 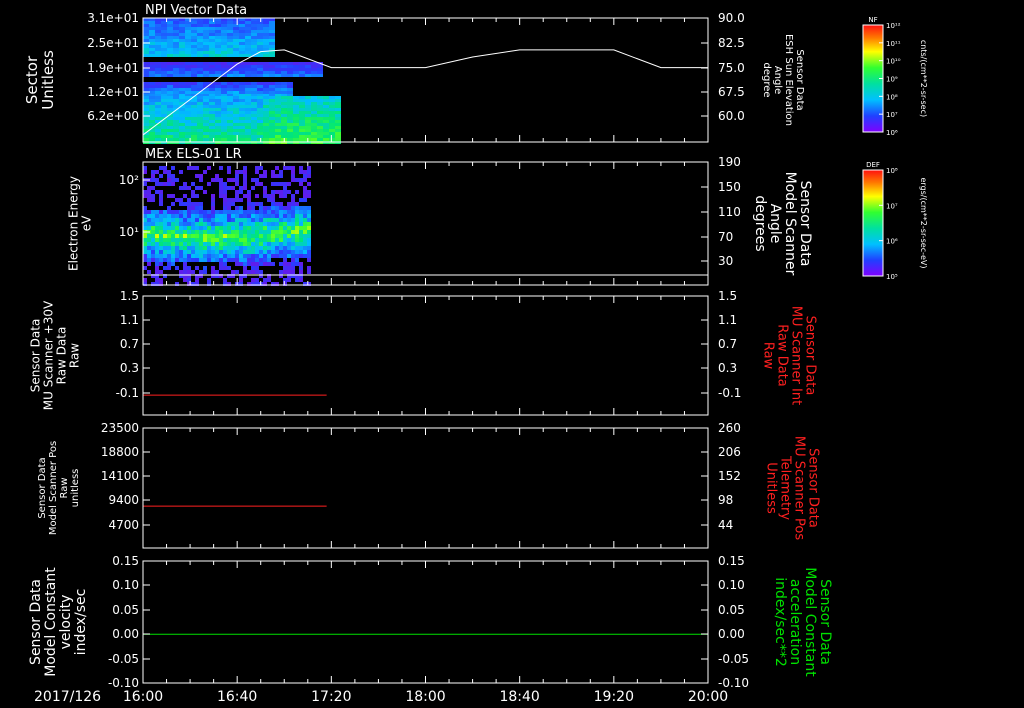 I want to click on left-axis-label: SectorUnitless, so click(x=40, y=80).